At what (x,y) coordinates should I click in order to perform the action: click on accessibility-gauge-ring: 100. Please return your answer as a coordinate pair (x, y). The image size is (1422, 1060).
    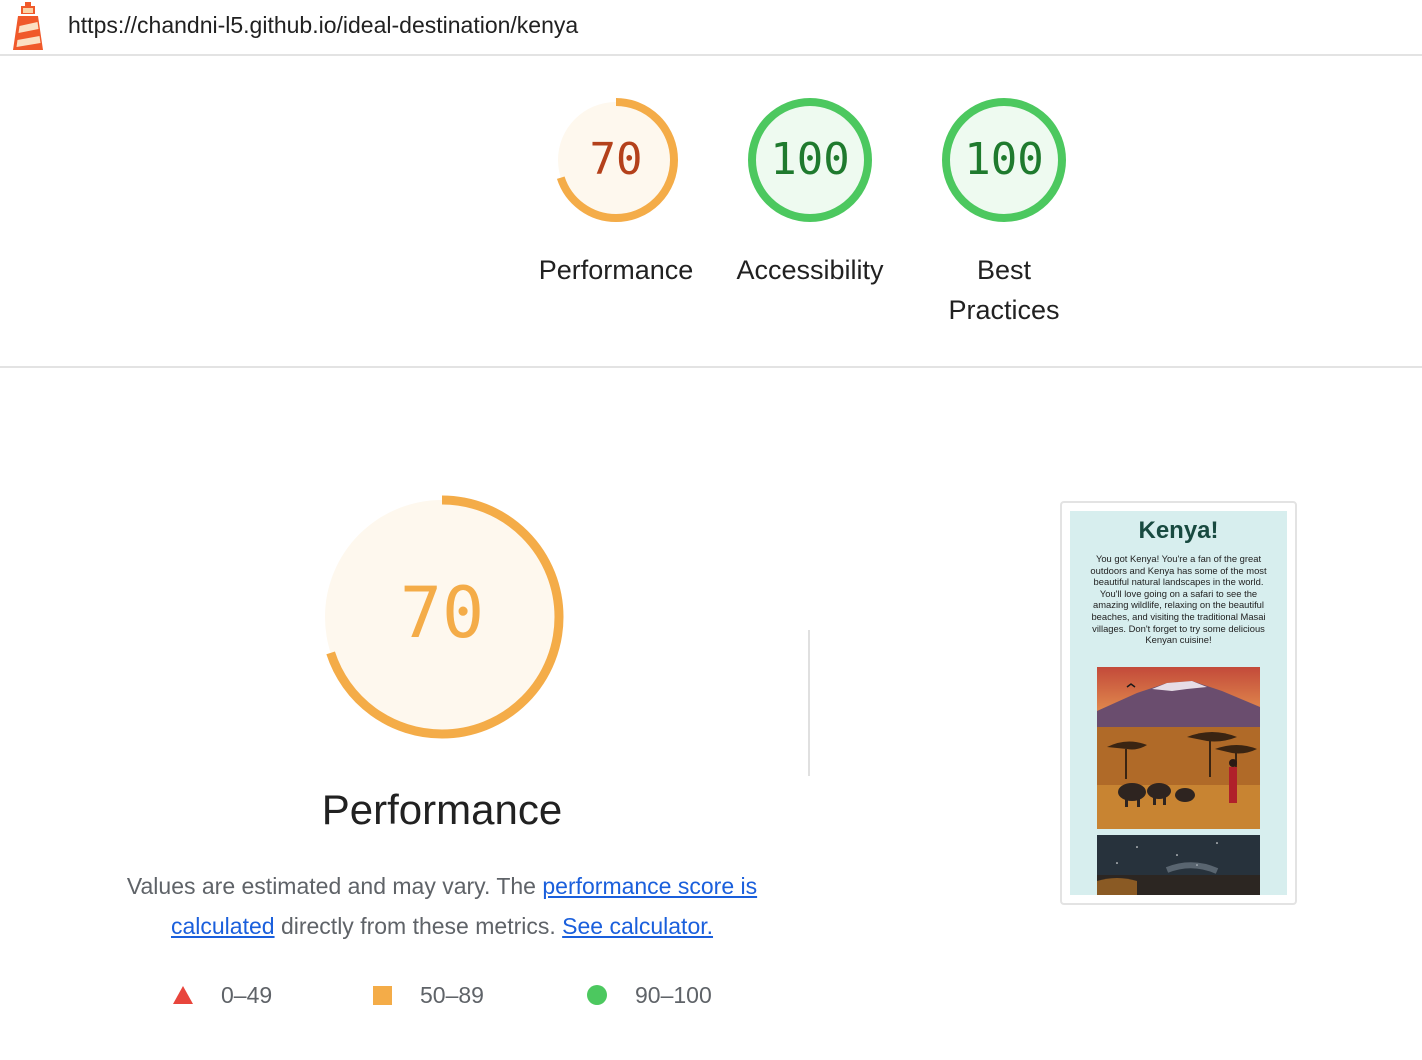
    Looking at the image, I should click on (810, 160).